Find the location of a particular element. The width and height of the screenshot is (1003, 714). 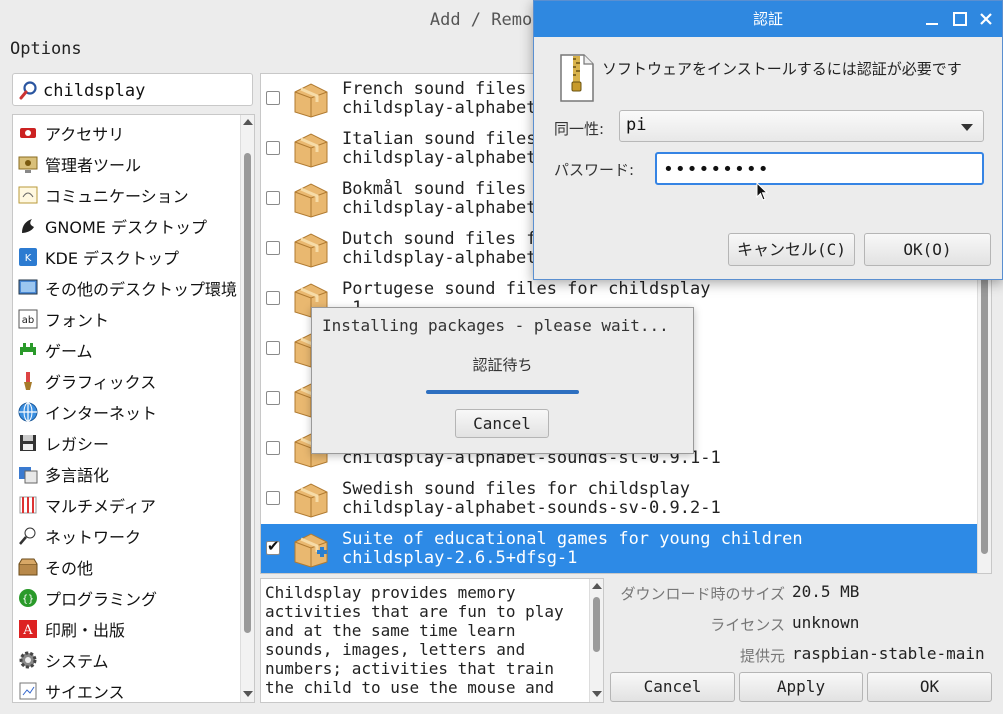

close-icon is located at coordinates (986, 19).